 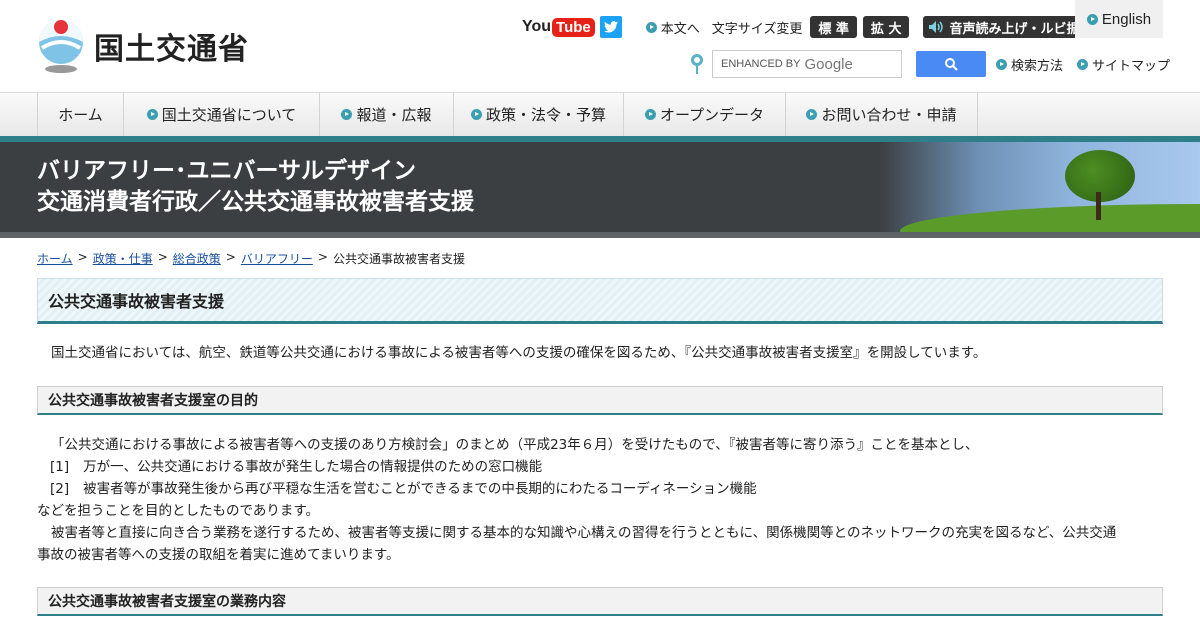 What do you see at coordinates (889, 115) in the screenshot?
I see `nav-item-label: お問い合わせ・申請` at bounding box center [889, 115].